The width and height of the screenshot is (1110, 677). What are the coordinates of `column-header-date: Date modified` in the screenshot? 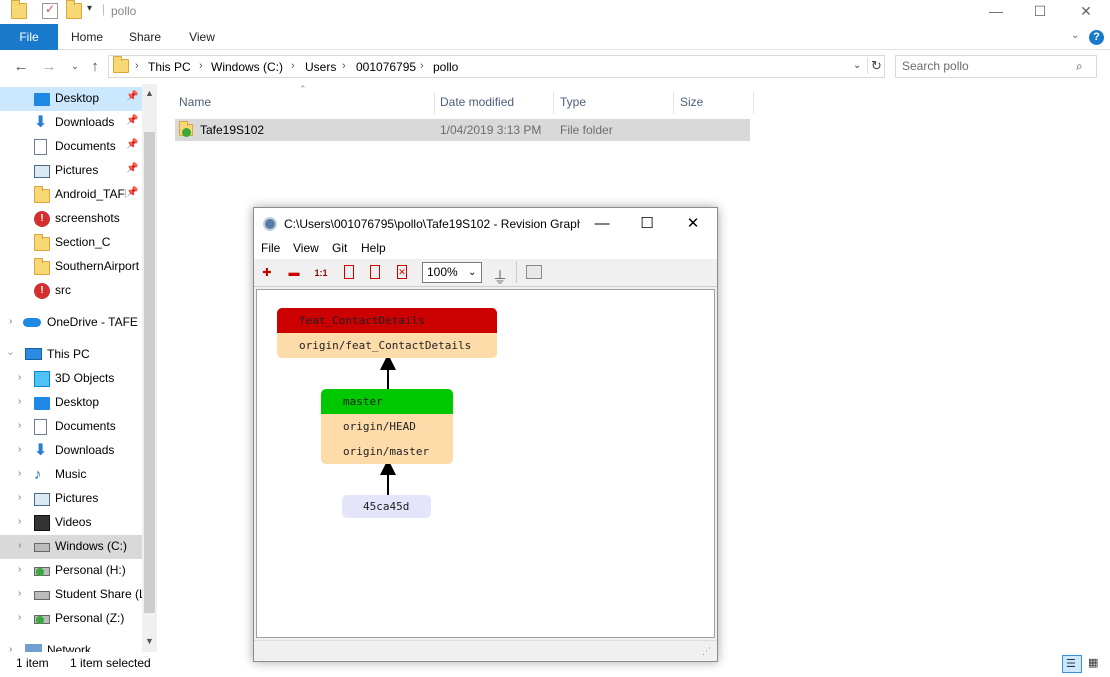 It's located at (494, 103).